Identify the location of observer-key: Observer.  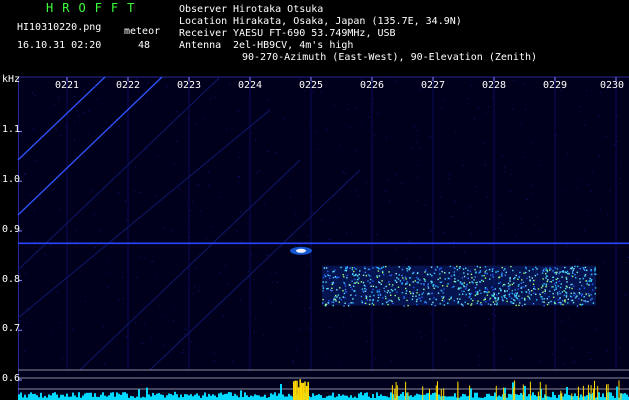
(203, 9).